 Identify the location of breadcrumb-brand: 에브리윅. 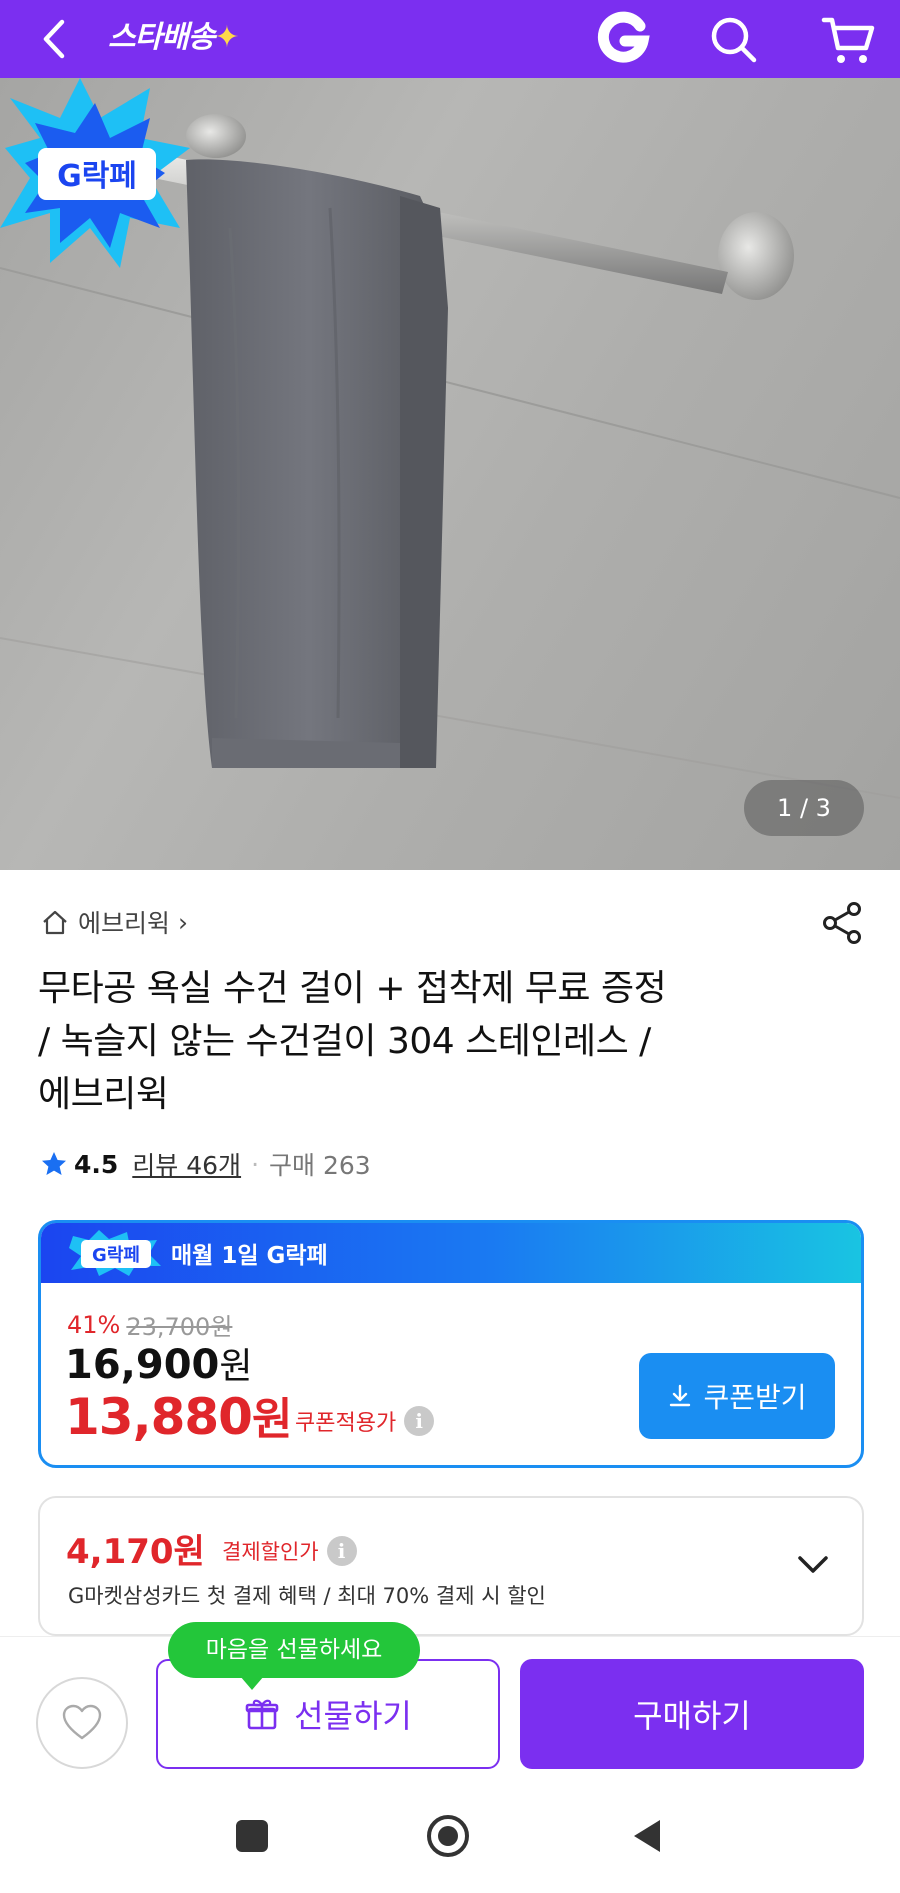
(124, 922).